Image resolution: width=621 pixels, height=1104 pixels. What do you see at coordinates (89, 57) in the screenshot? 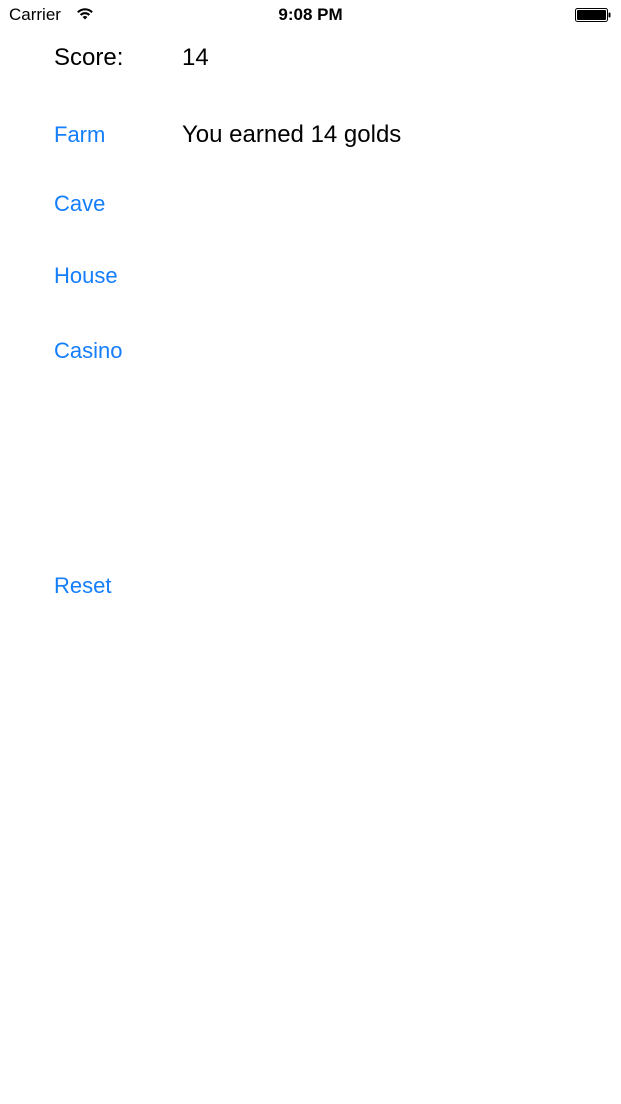
I see `score-label: Score:` at bounding box center [89, 57].